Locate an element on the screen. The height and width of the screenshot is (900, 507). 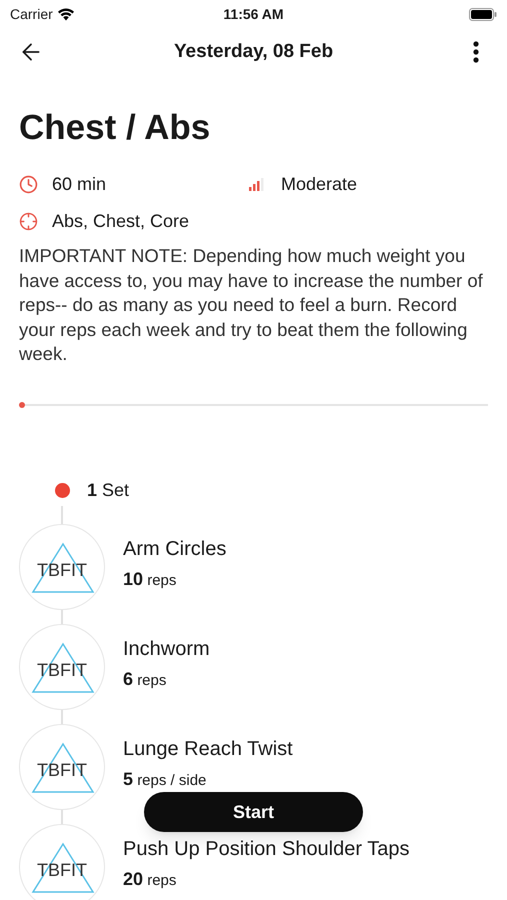
exercise-reps: 6 reps is located at coordinates (145, 679).